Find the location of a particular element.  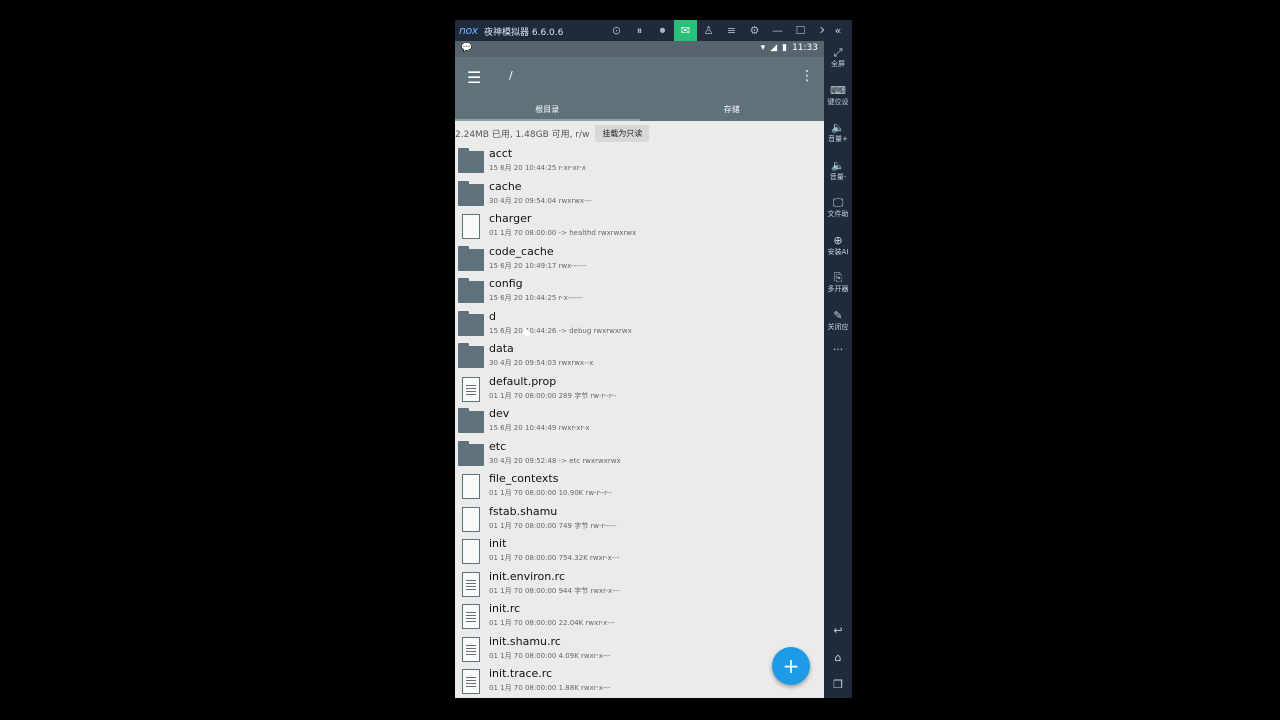

signal-icon: ◢ is located at coordinates (774, 48).